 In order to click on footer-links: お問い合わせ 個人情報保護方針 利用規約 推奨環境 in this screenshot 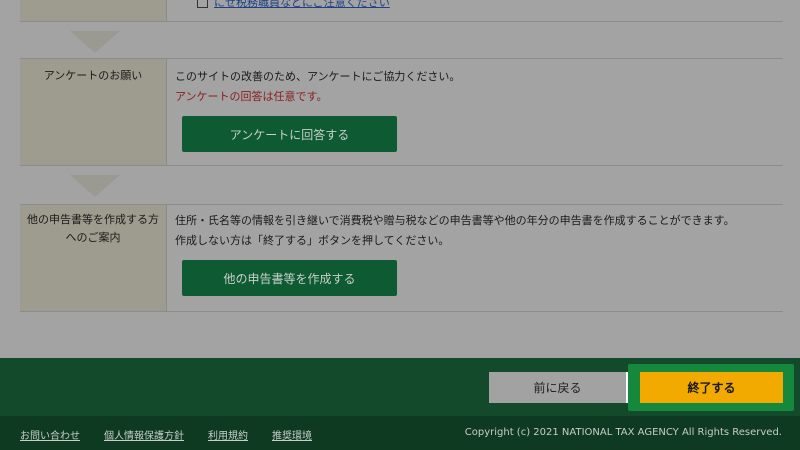, I will do `click(166, 434)`.